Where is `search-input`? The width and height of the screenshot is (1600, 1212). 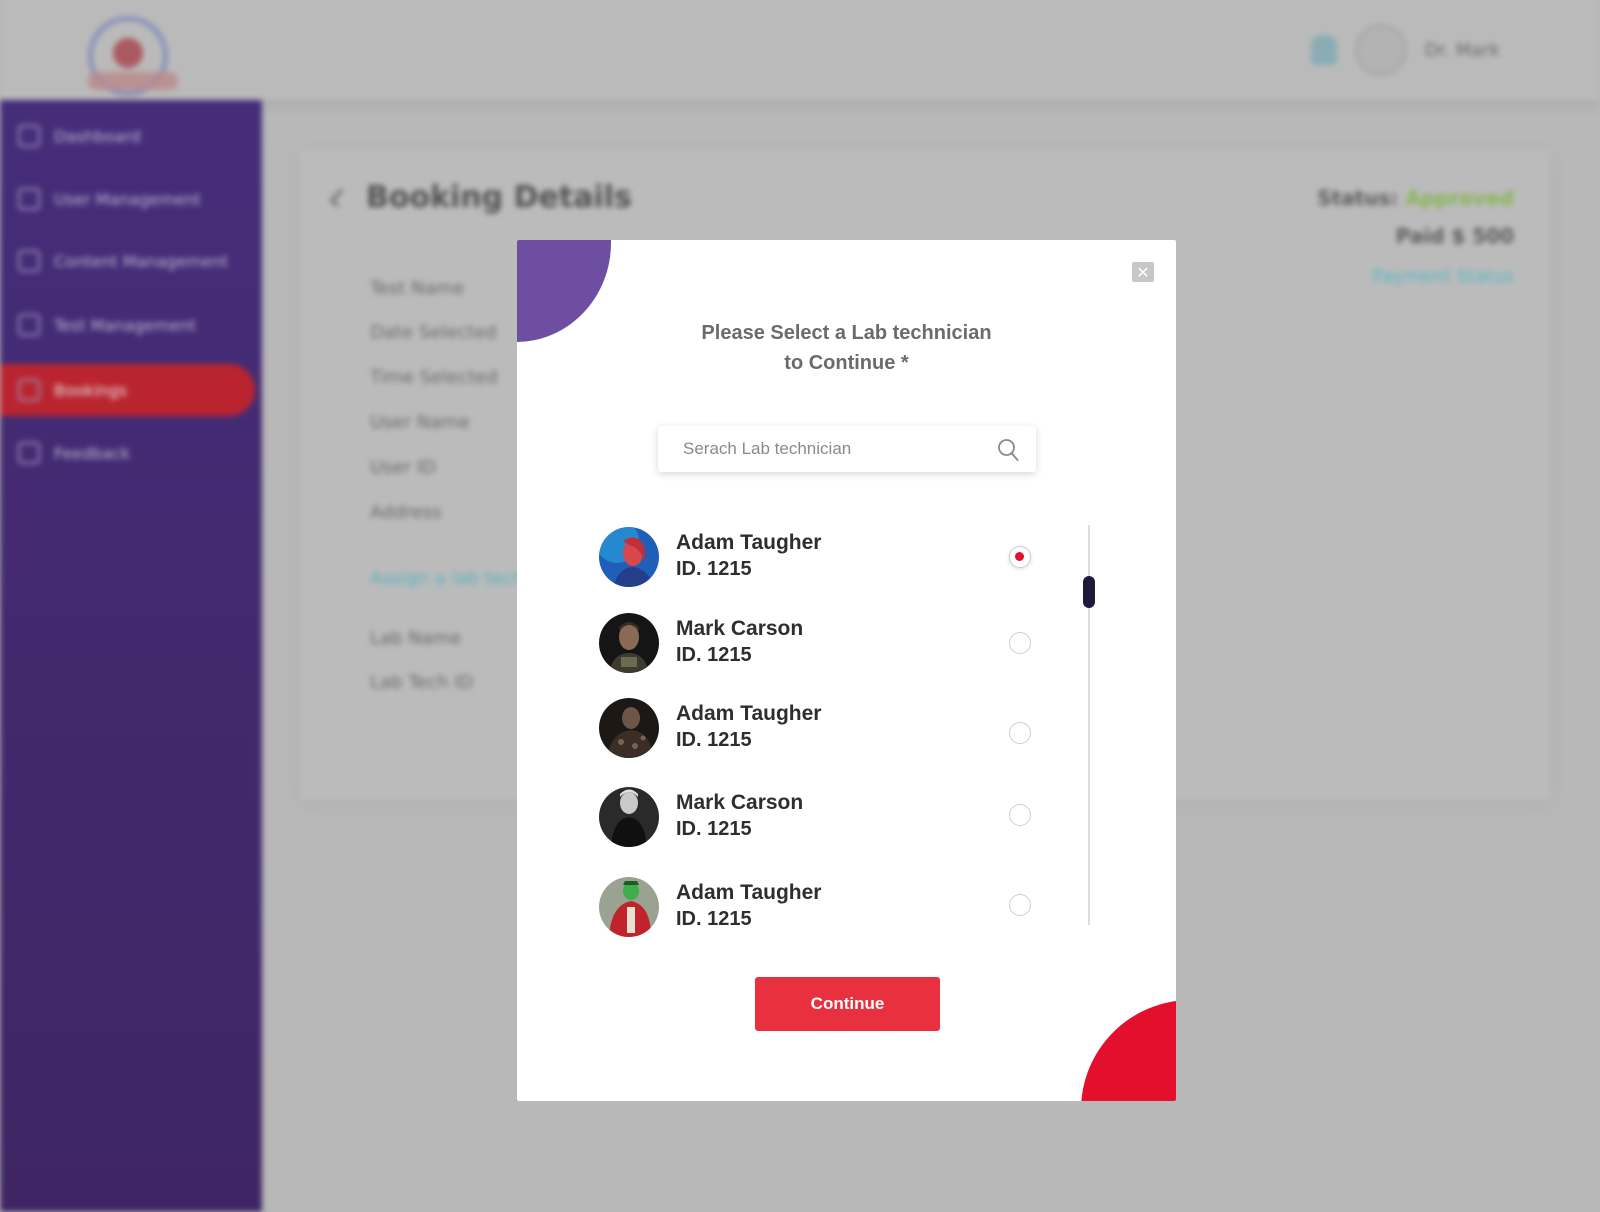 search-input is located at coordinates (823, 449).